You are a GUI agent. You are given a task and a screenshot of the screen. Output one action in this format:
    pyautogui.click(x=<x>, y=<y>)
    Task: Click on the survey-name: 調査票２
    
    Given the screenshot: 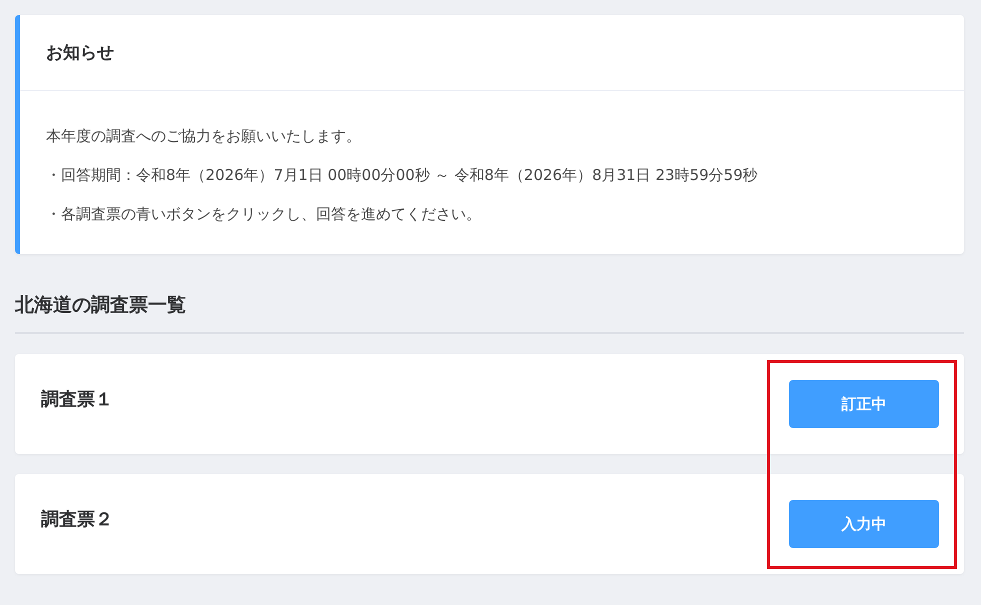 What is the action you would take?
    pyautogui.click(x=77, y=519)
    